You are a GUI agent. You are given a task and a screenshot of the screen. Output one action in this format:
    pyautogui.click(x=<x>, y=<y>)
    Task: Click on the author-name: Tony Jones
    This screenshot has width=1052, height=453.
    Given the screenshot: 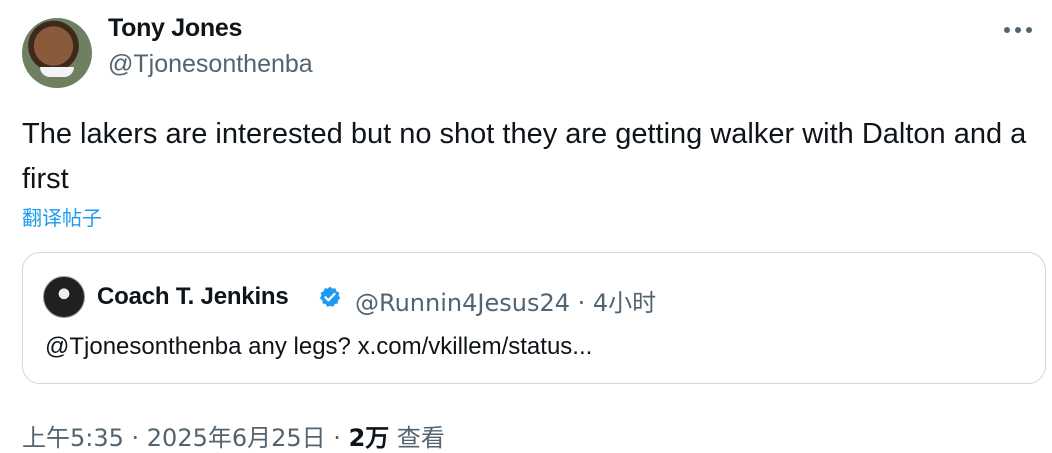 What is the action you would take?
    pyautogui.click(x=175, y=28)
    